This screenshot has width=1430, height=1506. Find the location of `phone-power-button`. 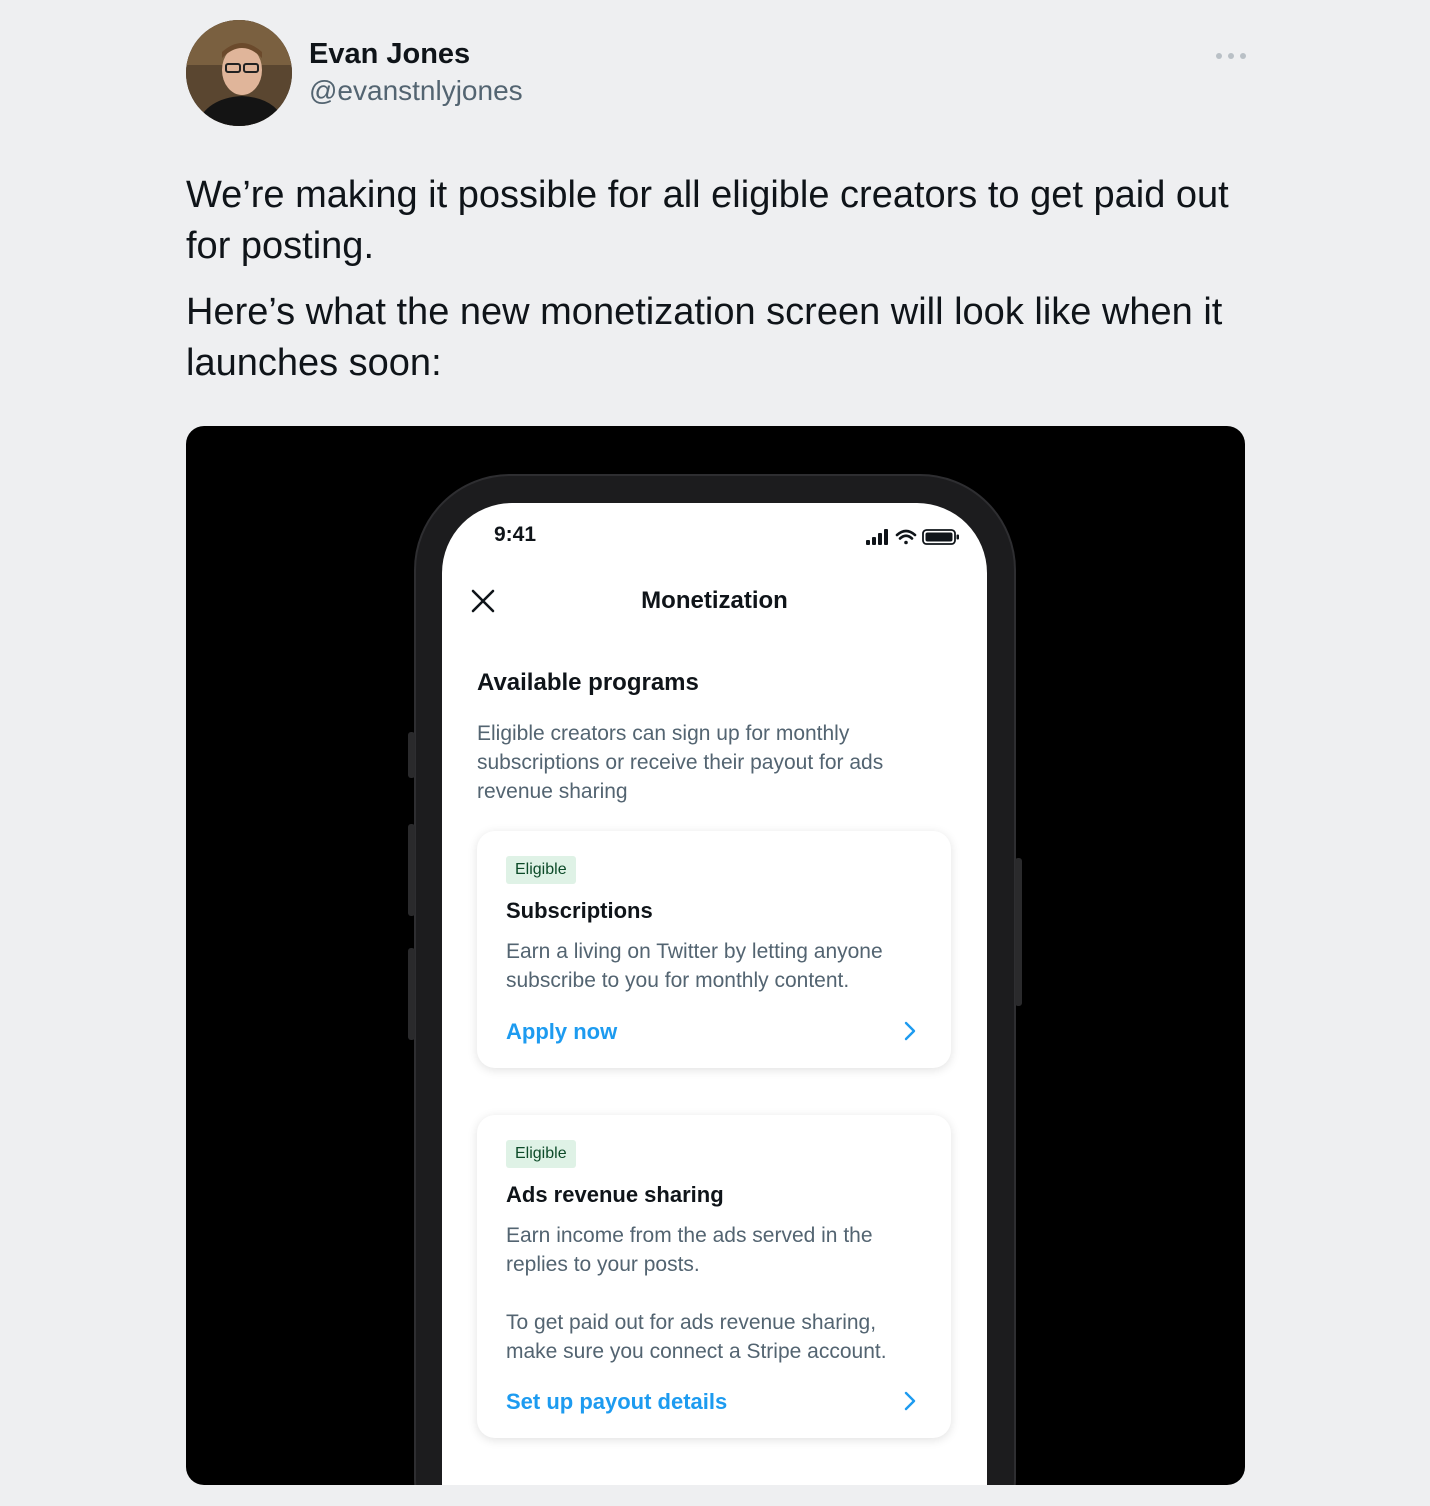

phone-power-button is located at coordinates (1018, 932).